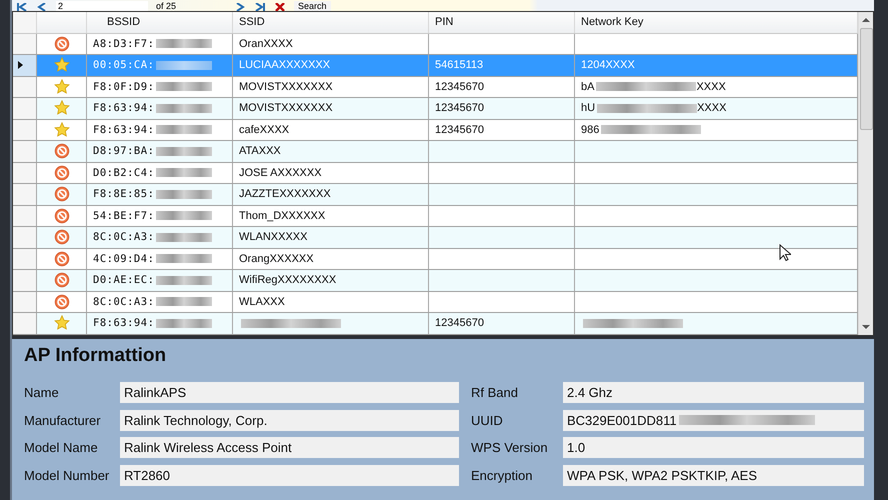 The height and width of the screenshot is (500, 888). I want to click on field-value: WPA PSK, WPA2 PSKTKIP, AES, so click(662, 475).